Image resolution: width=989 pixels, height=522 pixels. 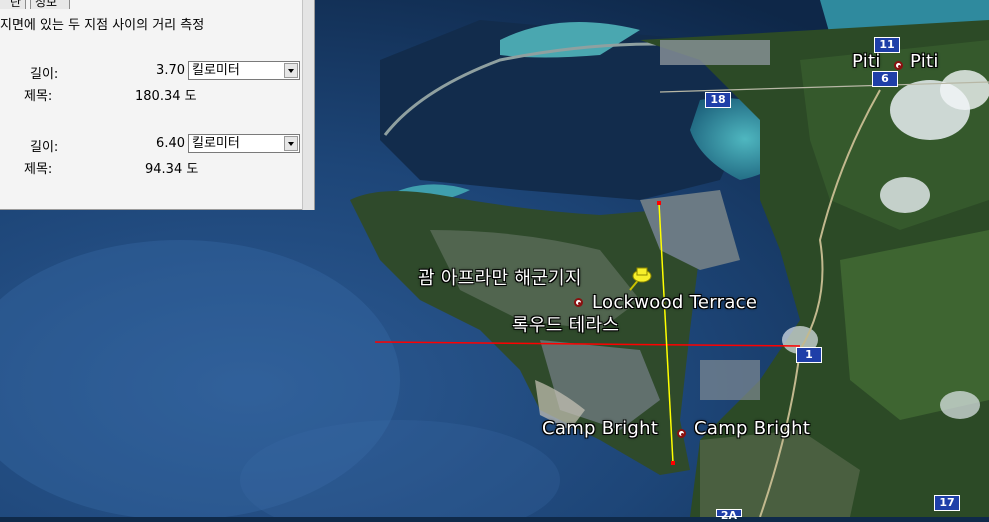 What do you see at coordinates (102, 25) in the screenshot?
I see `panel-description: 지면에 있는 두 지점 사이의 거리 측정` at bounding box center [102, 25].